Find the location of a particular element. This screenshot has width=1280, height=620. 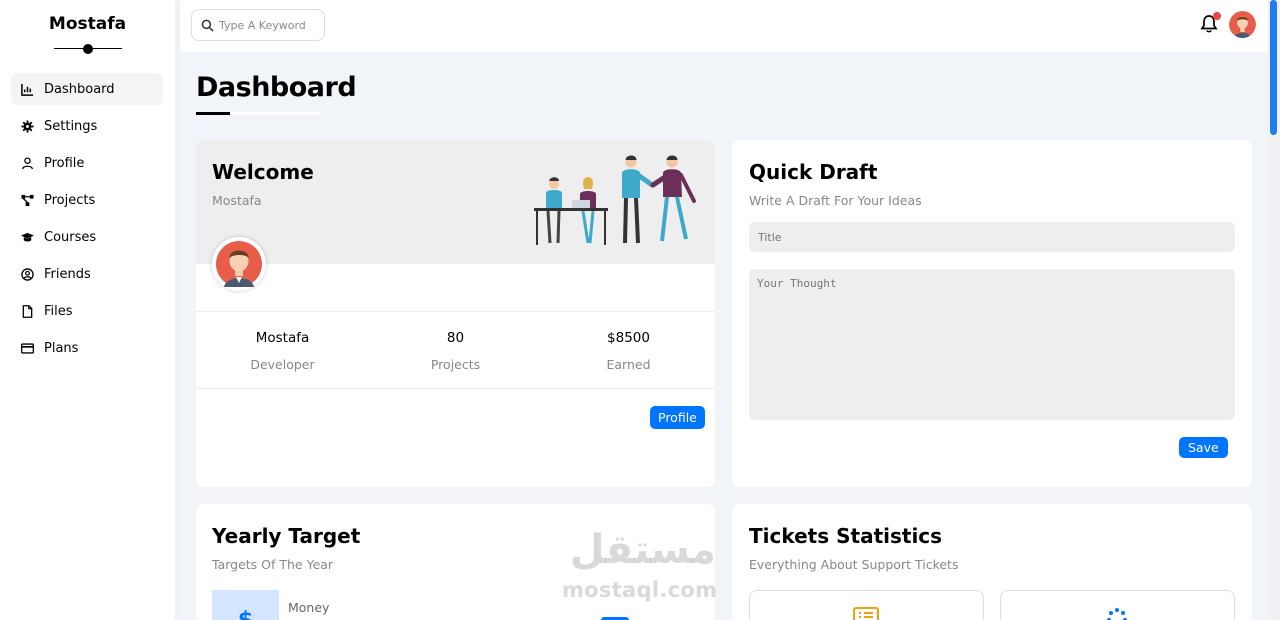

dollar-icon: $ is located at coordinates (245, 605).